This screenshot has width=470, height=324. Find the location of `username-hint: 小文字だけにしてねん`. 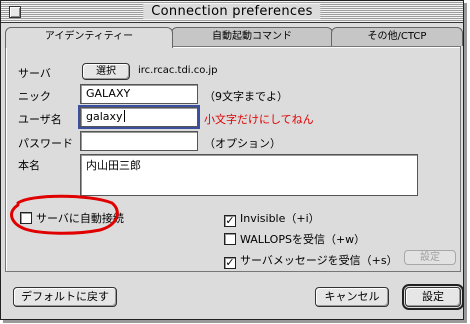

username-hint: 小文字だけにしてねん is located at coordinates (259, 119).